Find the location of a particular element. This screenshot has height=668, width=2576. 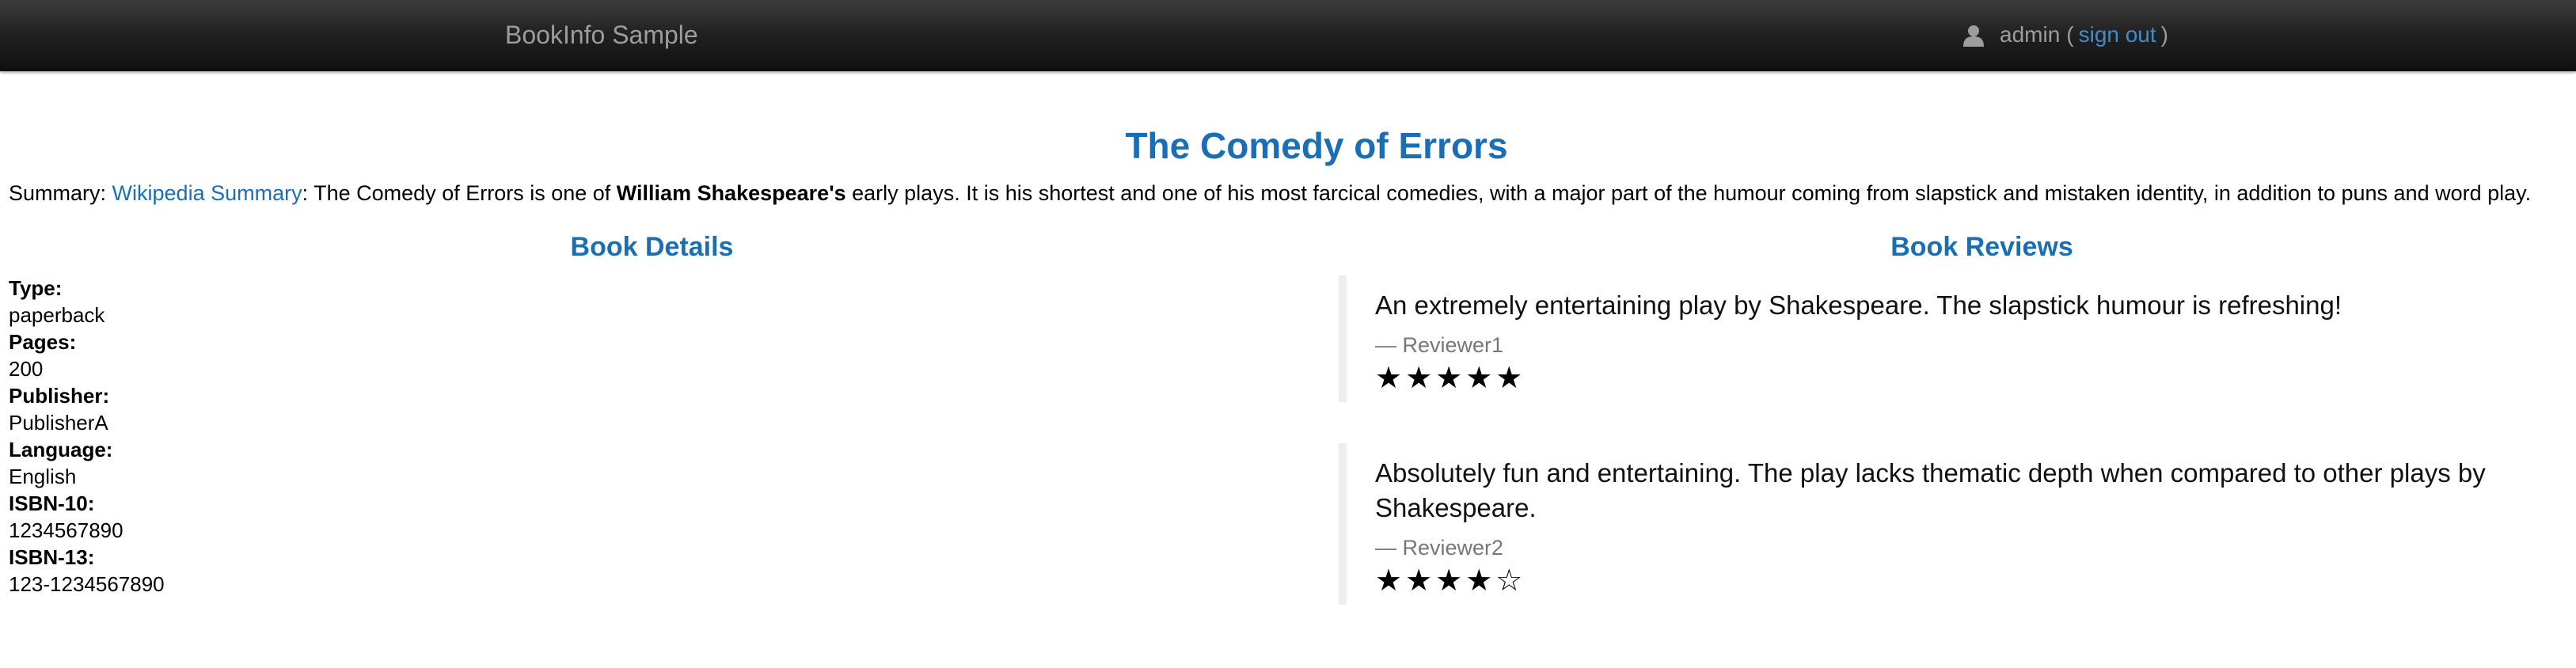

user-box: admin ( sign out ) is located at coordinates (2065, 35).